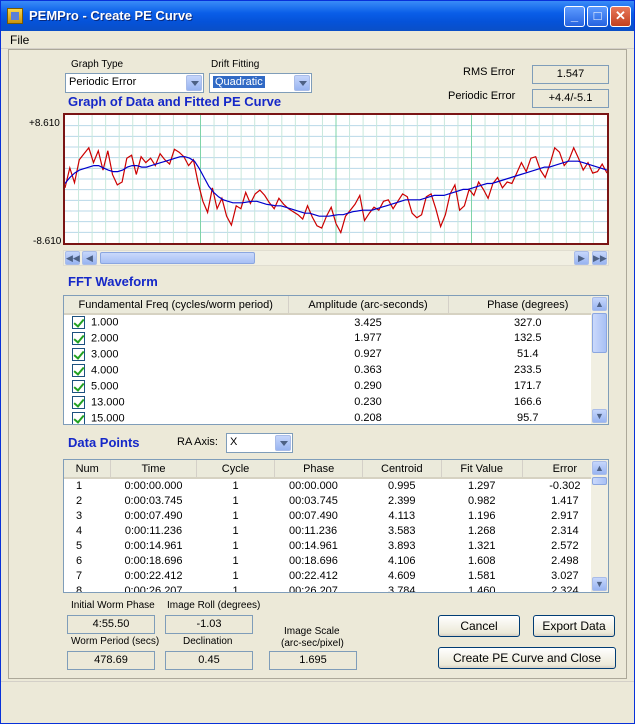 Image resolution: width=635 pixels, height=724 pixels. Describe the element at coordinates (527, 658) in the screenshot. I see `create-pe-curve-button: Create PE Curve and Close` at that location.